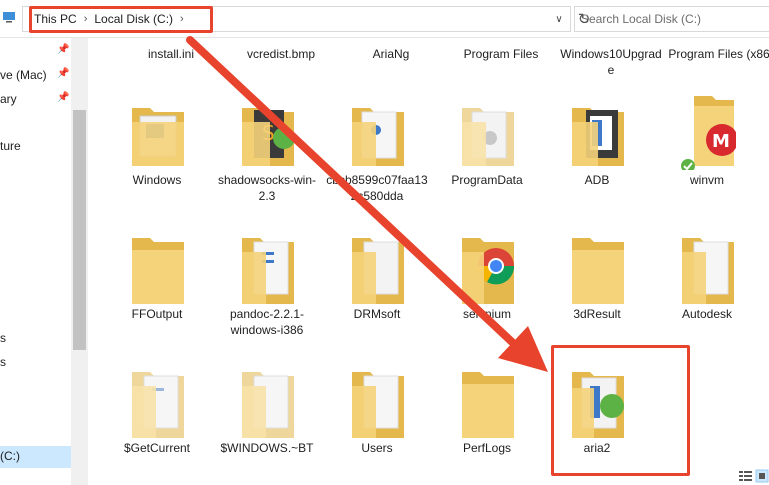 This screenshot has width=769, height=485. Describe the element at coordinates (44, 261) in the screenshot. I see `navigation-pane: 📌 ve (Mac) 📌 ary 📌 ture s s (C:)` at that location.